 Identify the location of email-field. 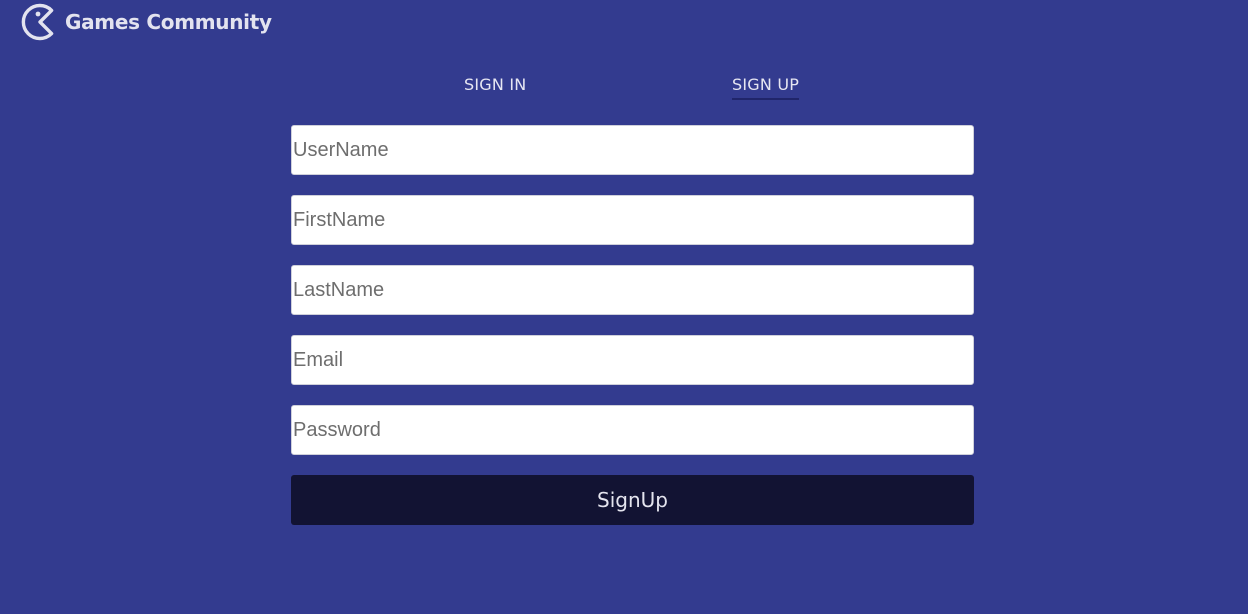
(632, 360).